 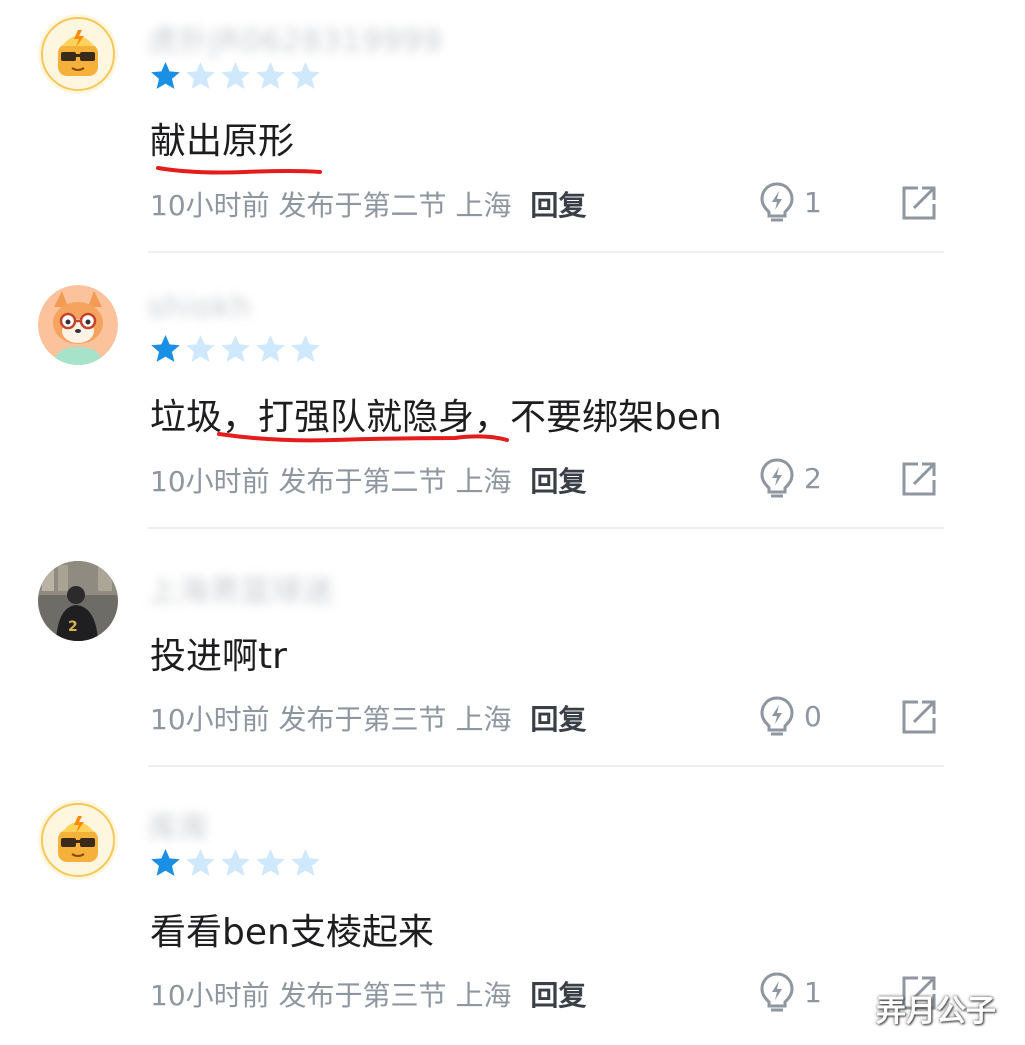 I want to click on photo-avatar-icon: 2, so click(x=78, y=601).